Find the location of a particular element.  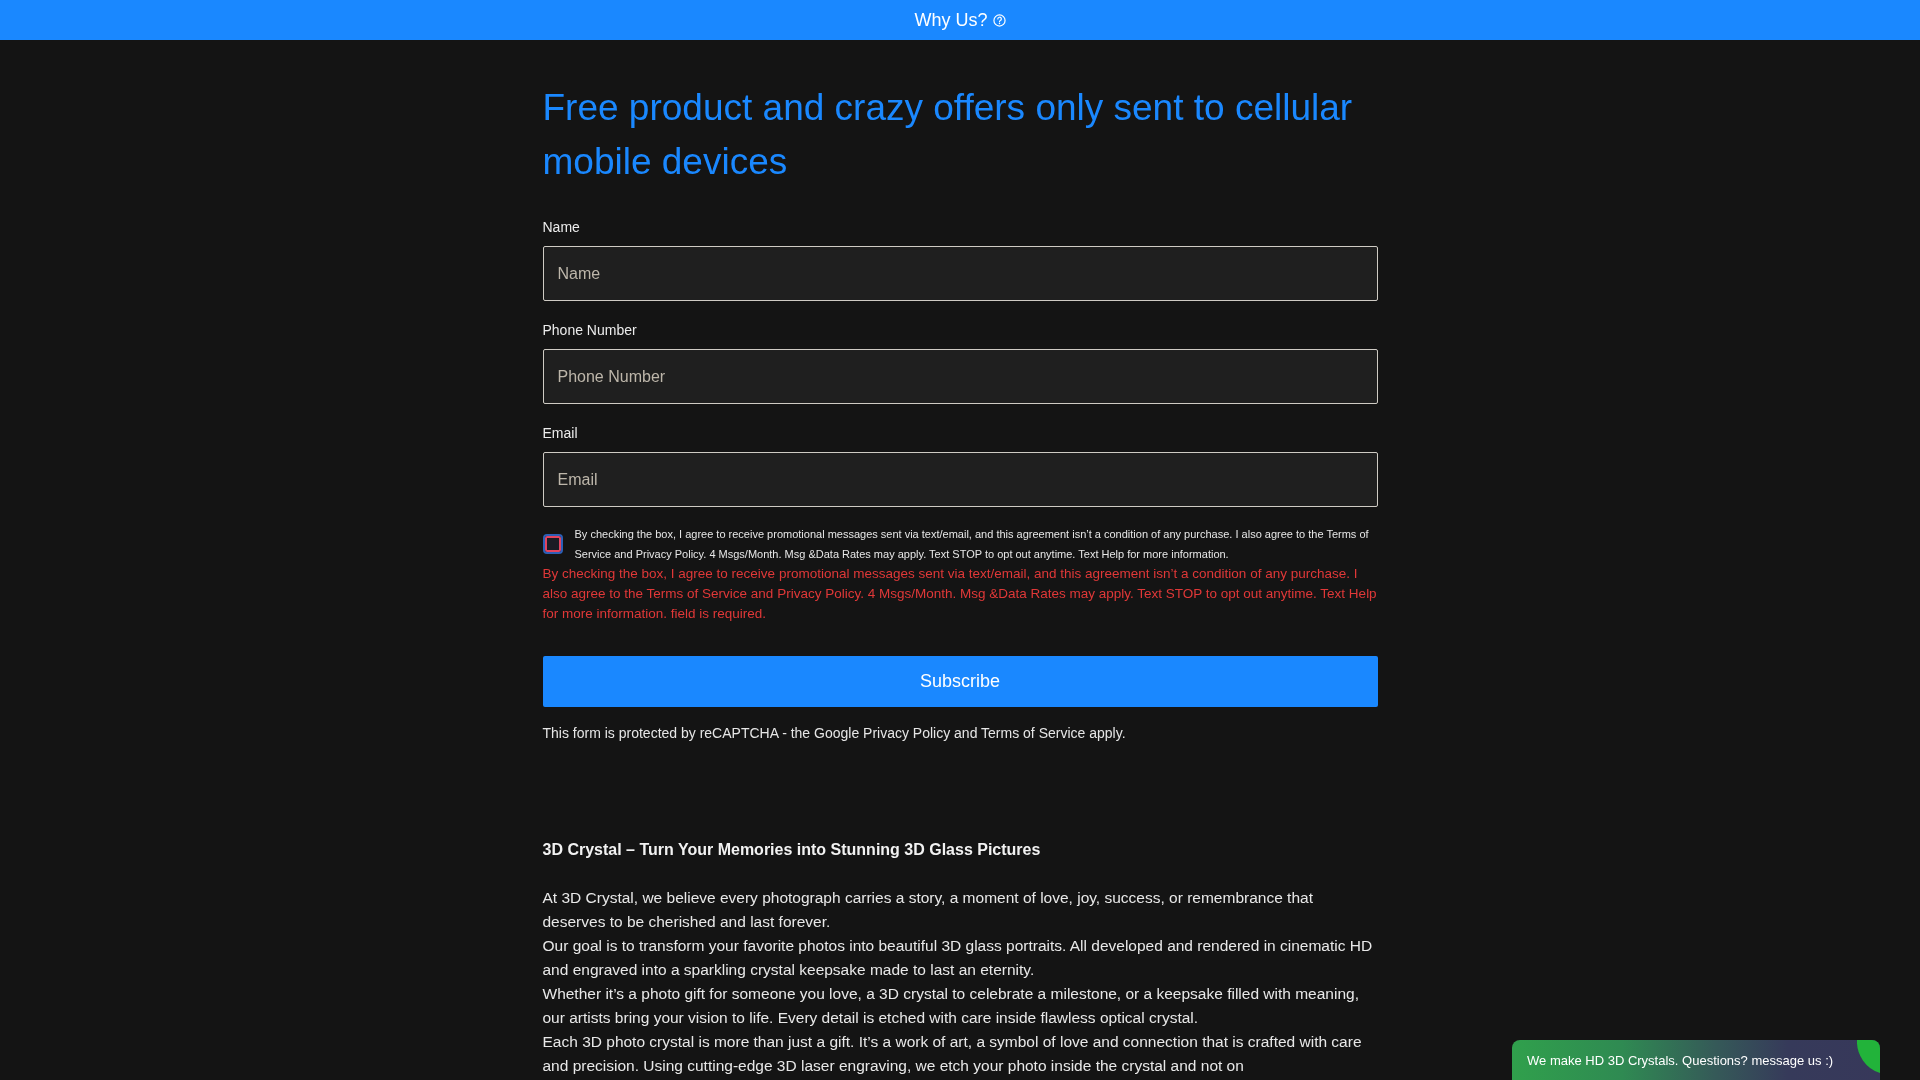

checkbox is located at coordinates (552, 544).